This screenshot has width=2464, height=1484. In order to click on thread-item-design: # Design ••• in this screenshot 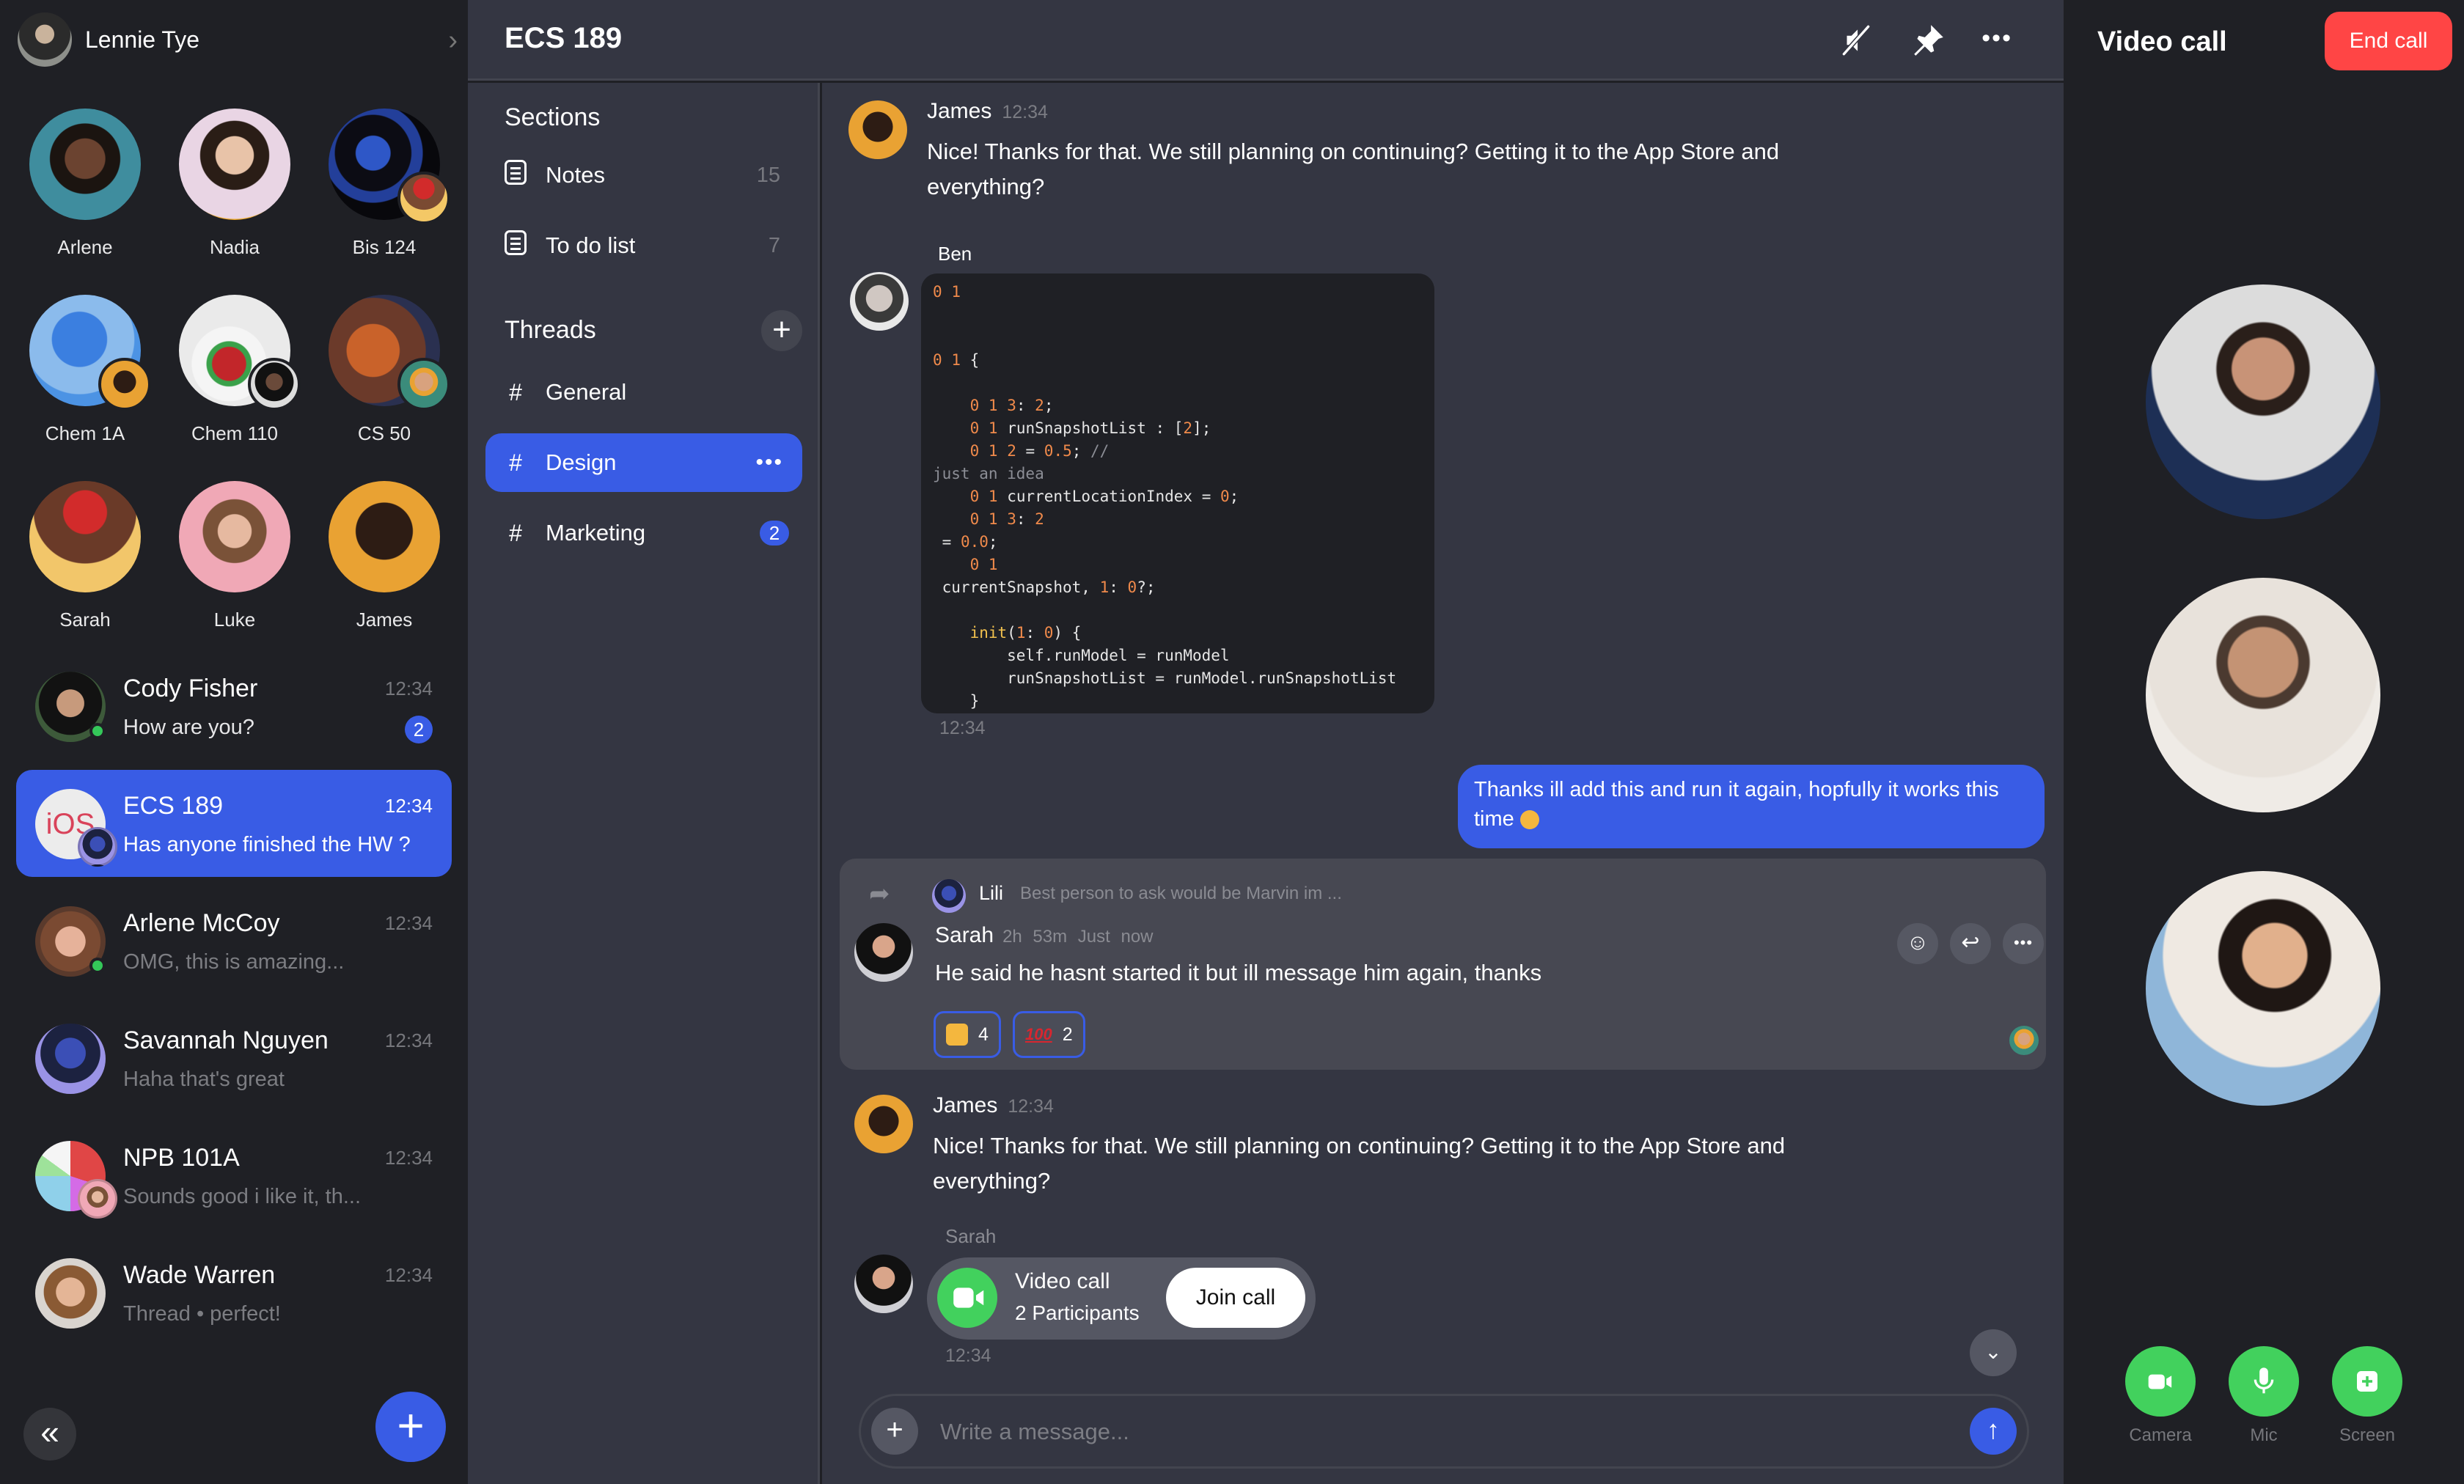, I will do `click(643, 462)`.